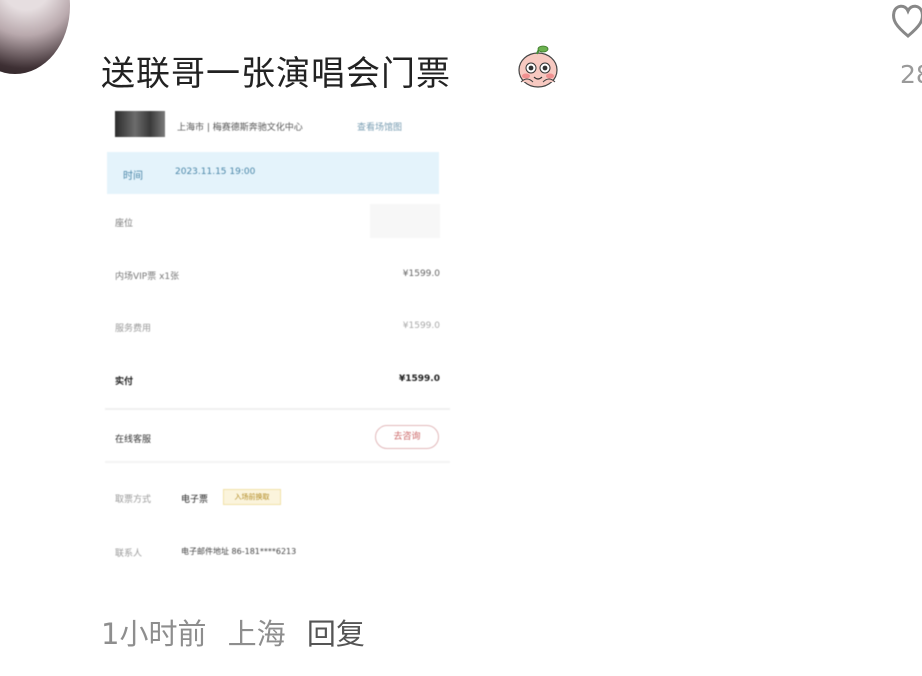  Describe the element at coordinates (154, 634) in the screenshot. I see `comment-time: 1小时前` at that location.